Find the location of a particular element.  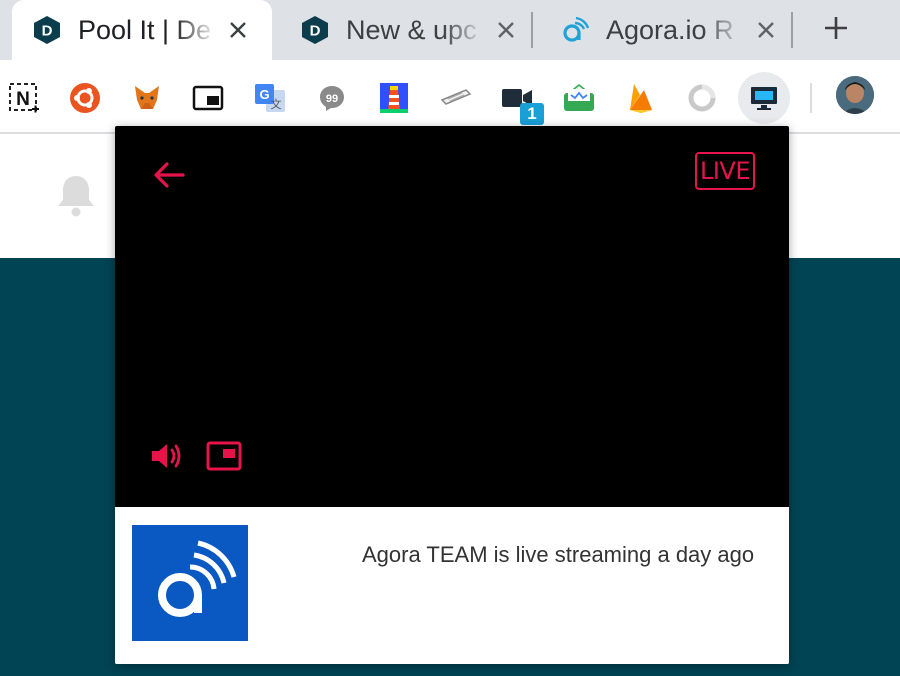

volume-icon is located at coordinates (167, 456).